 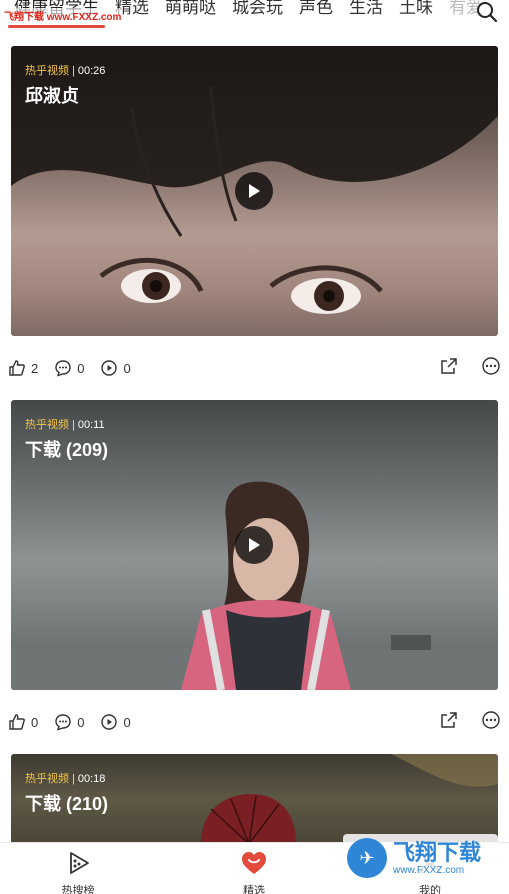 I want to click on heart-icon, so click(x=254, y=863).